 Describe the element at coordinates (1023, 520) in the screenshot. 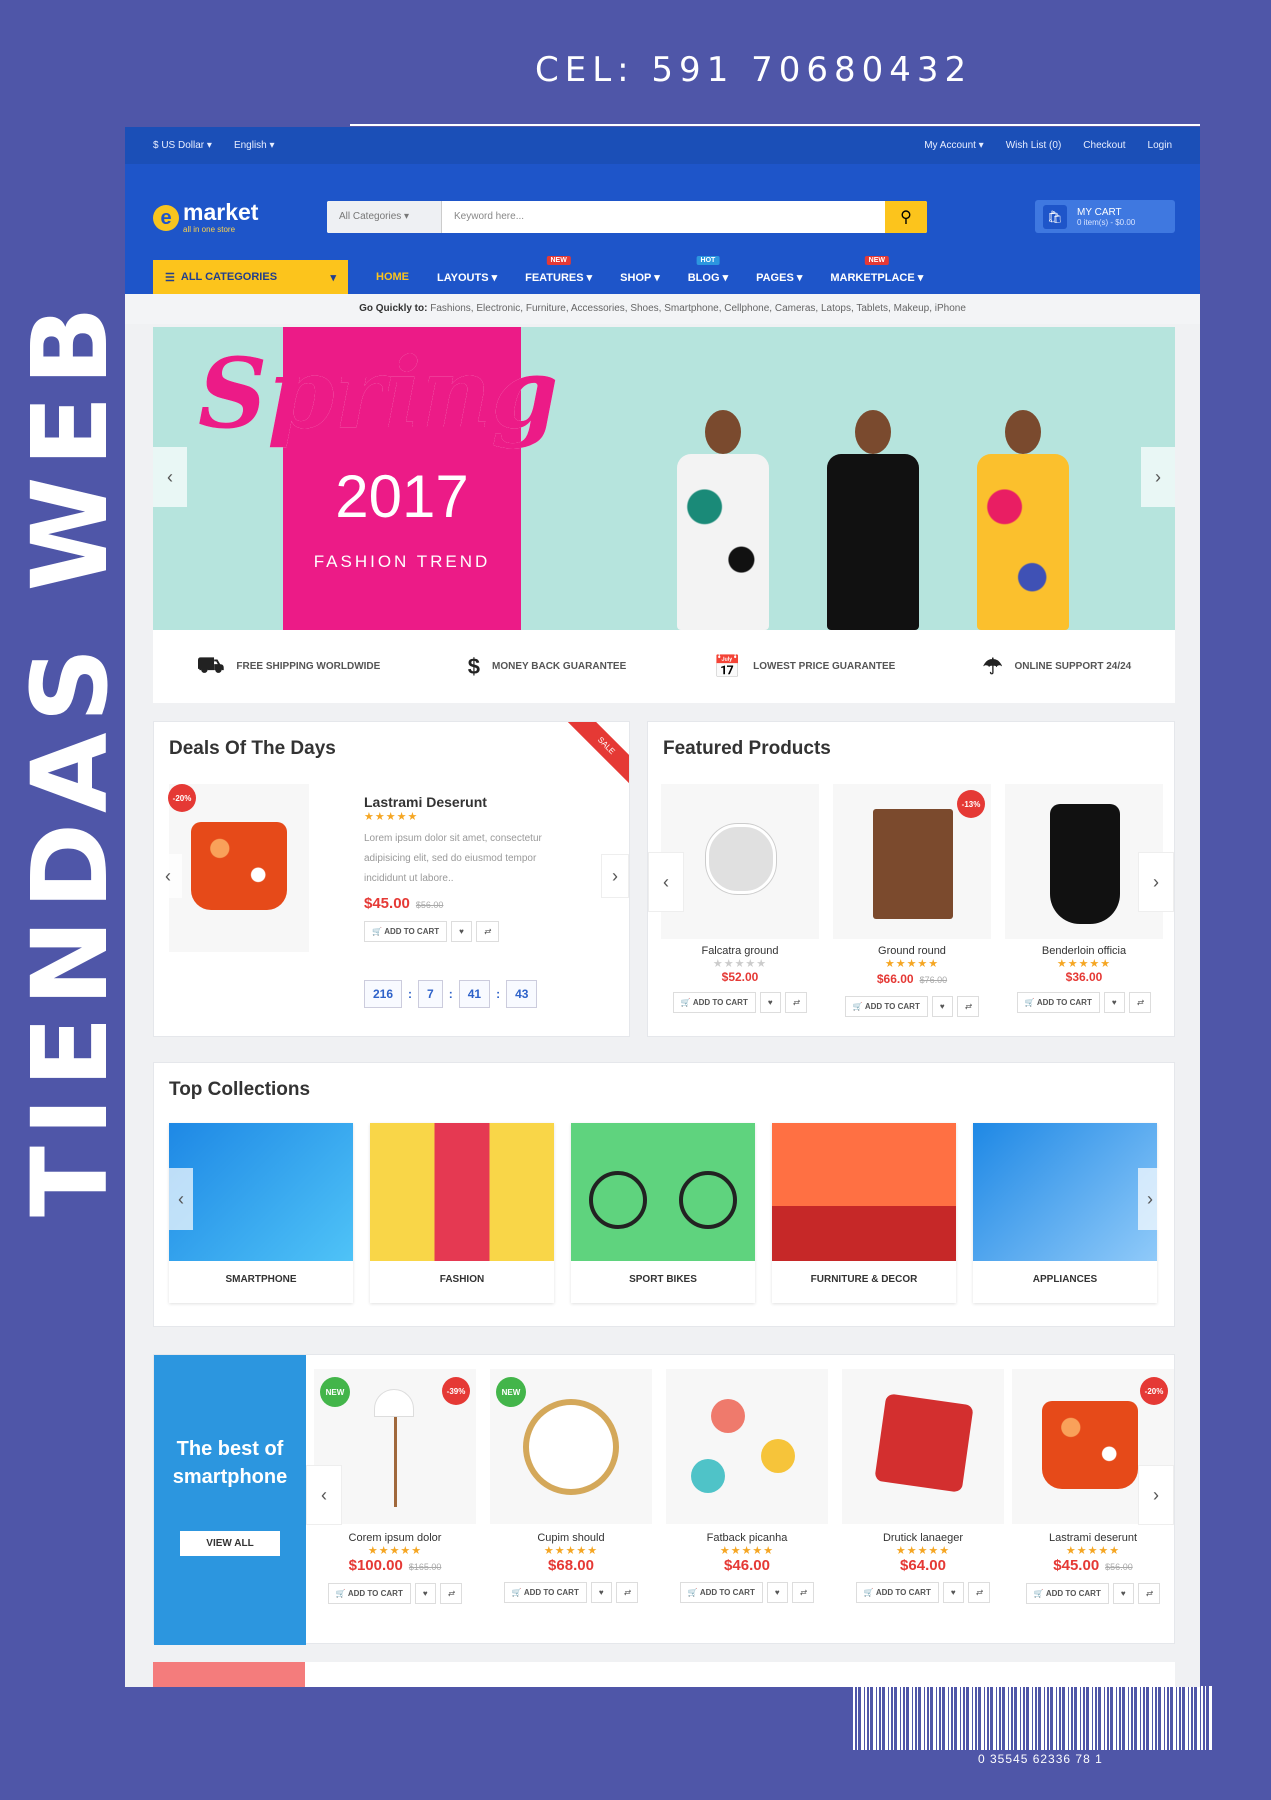

I see `model-image` at that location.